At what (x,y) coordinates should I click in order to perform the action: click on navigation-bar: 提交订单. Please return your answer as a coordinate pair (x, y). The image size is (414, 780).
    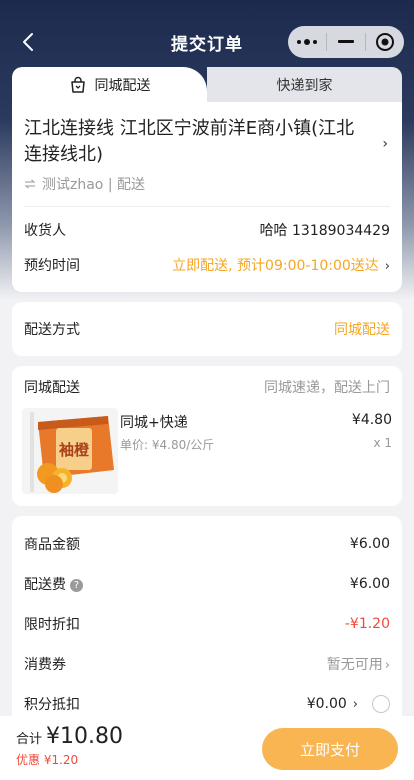
    Looking at the image, I should click on (207, 42).